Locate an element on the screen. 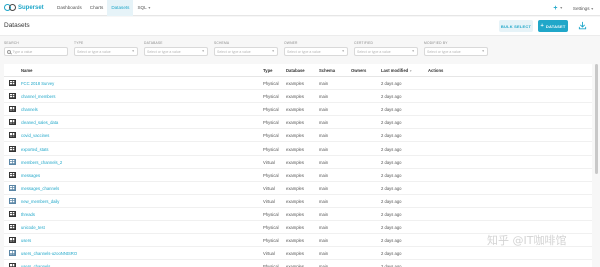 This screenshot has width=600, height=267. database-select: Select or type a value ▾ is located at coordinates (176, 51).